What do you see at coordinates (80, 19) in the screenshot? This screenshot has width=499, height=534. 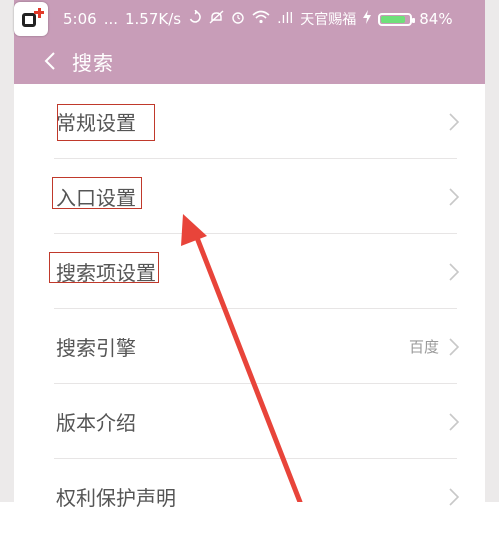 I see `status-time: 5:06` at bounding box center [80, 19].